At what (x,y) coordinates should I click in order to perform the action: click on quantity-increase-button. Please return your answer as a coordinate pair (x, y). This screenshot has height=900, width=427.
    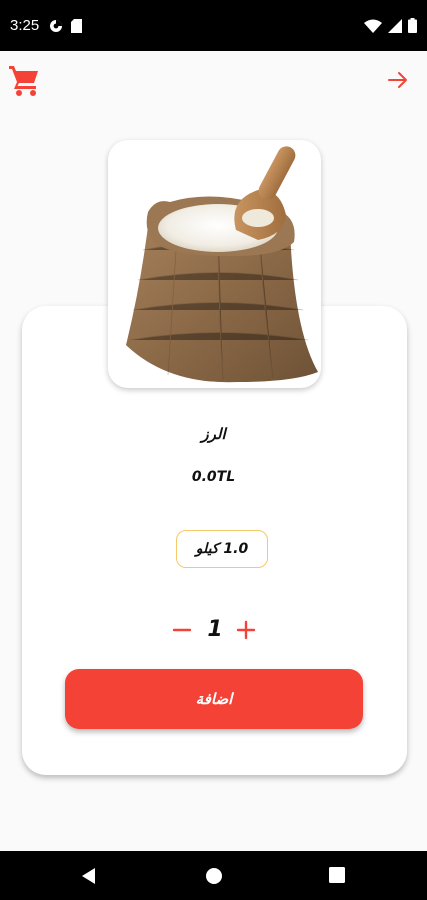
    Looking at the image, I should click on (246, 630).